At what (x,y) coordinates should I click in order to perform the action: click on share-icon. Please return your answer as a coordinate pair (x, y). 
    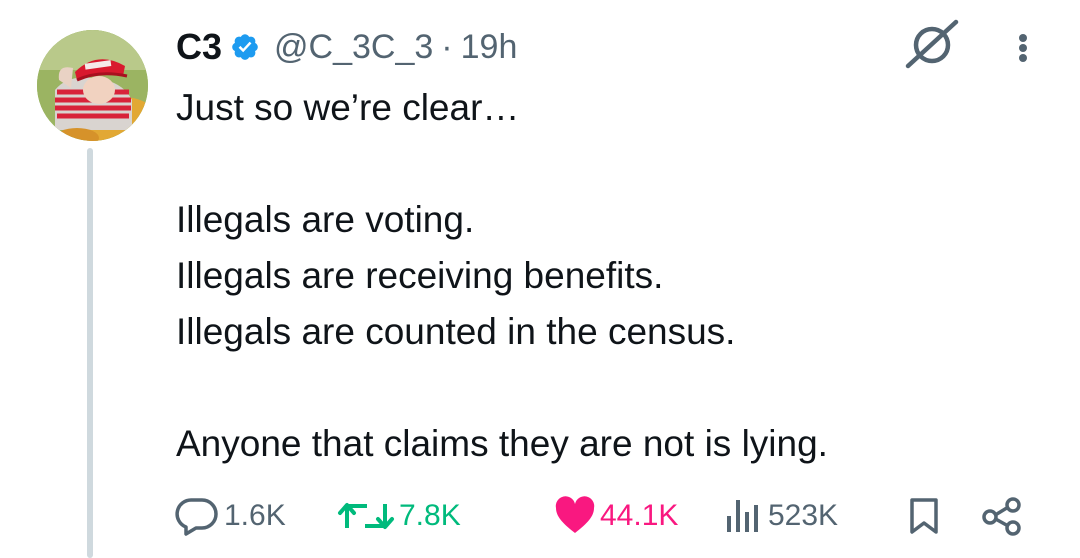
    Looking at the image, I should click on (1001, 516).